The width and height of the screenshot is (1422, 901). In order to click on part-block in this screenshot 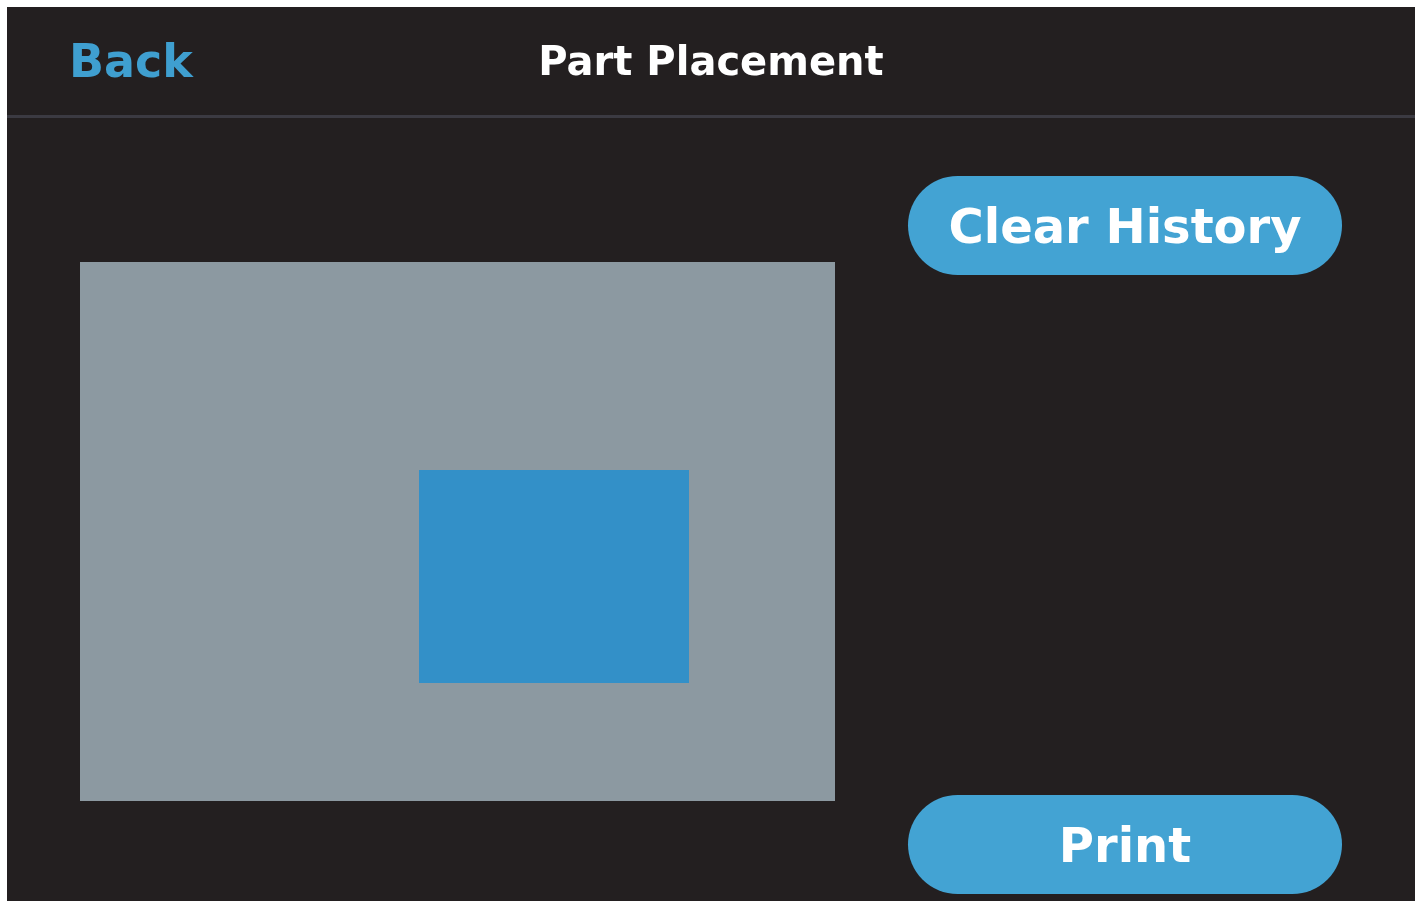, I will do `click(554, 576)`.